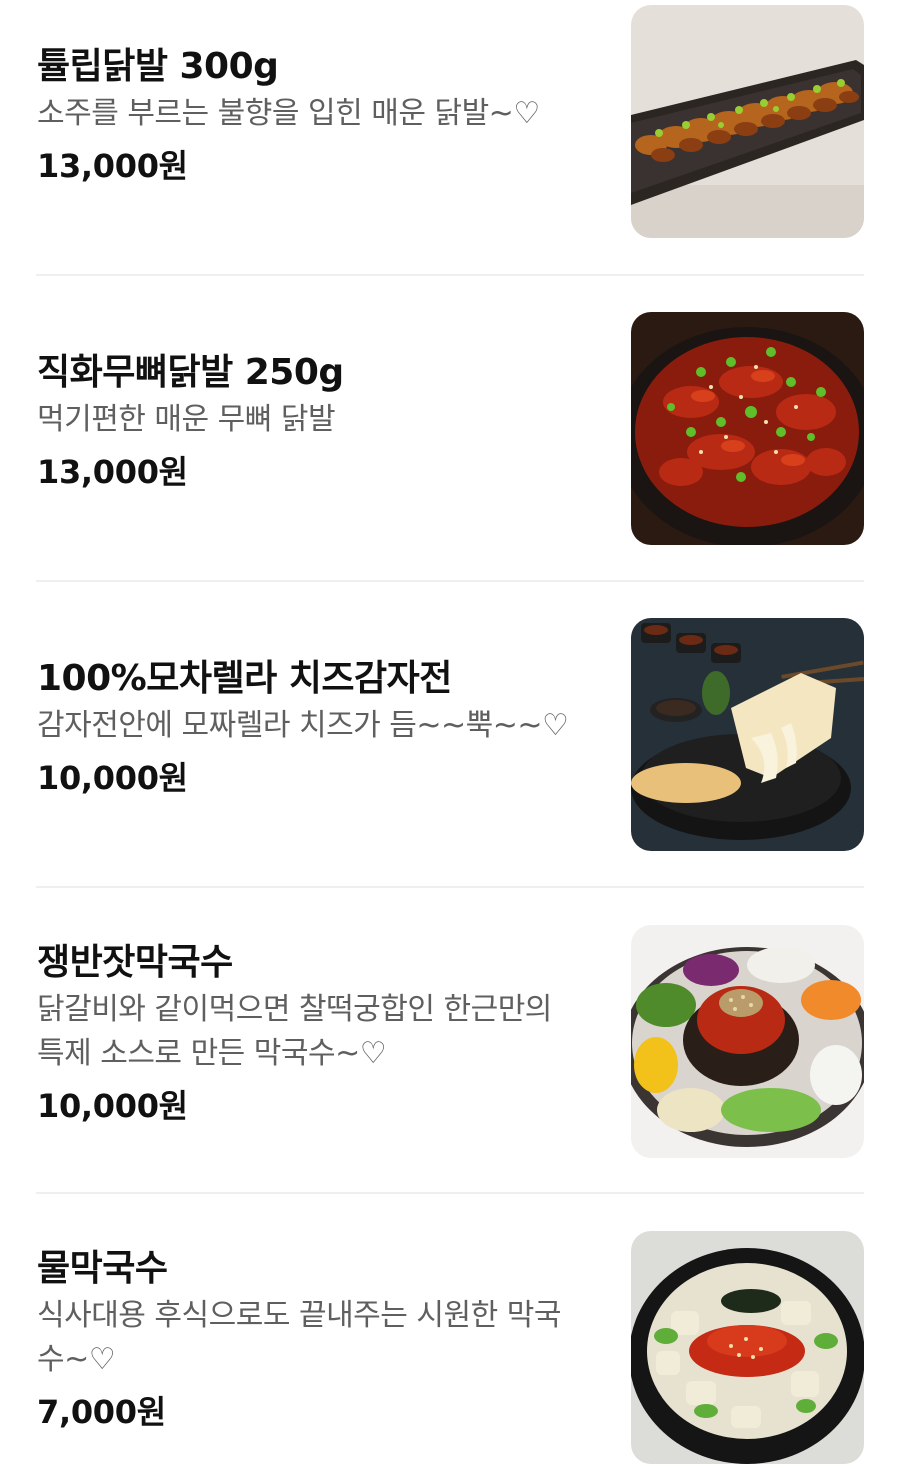  Describe the element at coordinates (190, 372) in the screenshot. I see `menu-item-name: 직화무뼈닭발 250g` at that location.